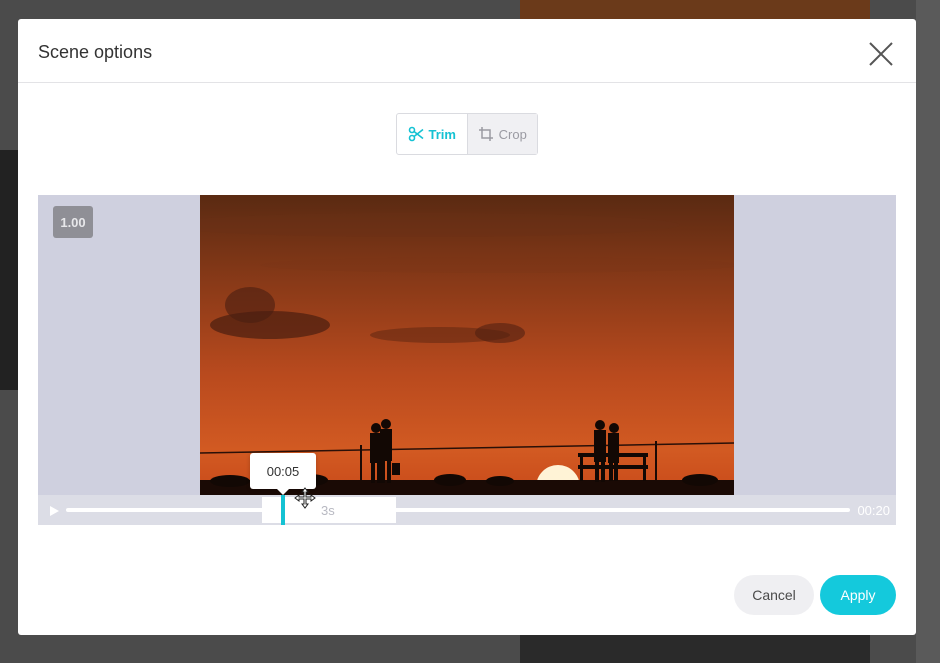  Describe the element at coordinates (458, 510) in the screenshot. I see `timeline-track` at that location.